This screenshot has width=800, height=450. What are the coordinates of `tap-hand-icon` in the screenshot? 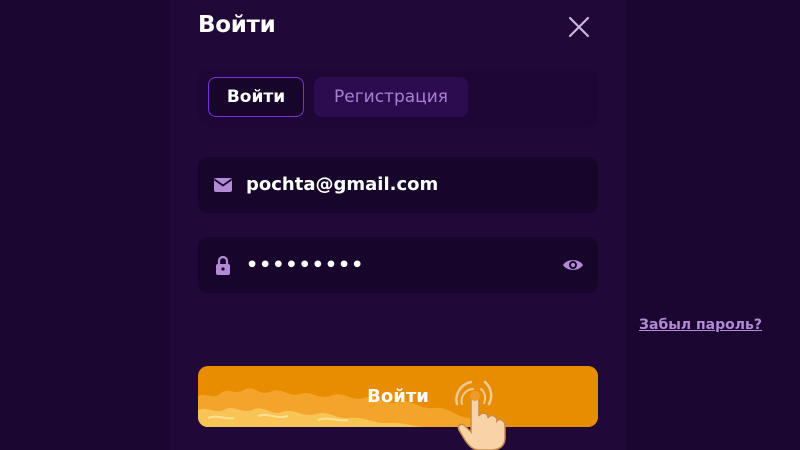 It's located at (479, 412).